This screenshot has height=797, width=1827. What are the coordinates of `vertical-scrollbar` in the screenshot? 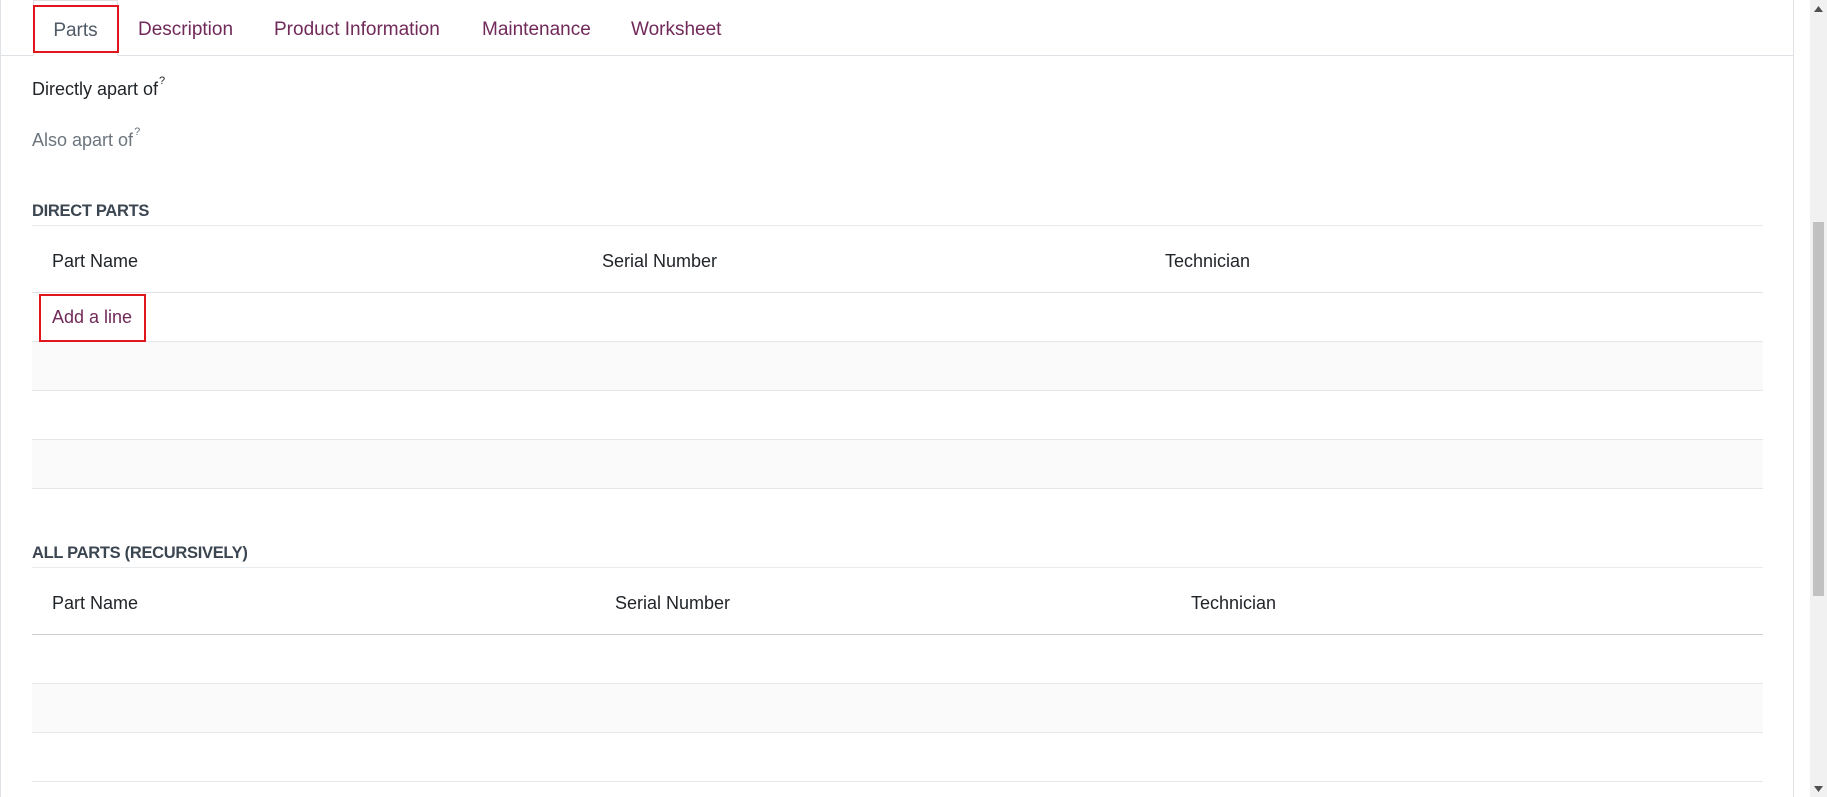 It's located at (1818, 398).